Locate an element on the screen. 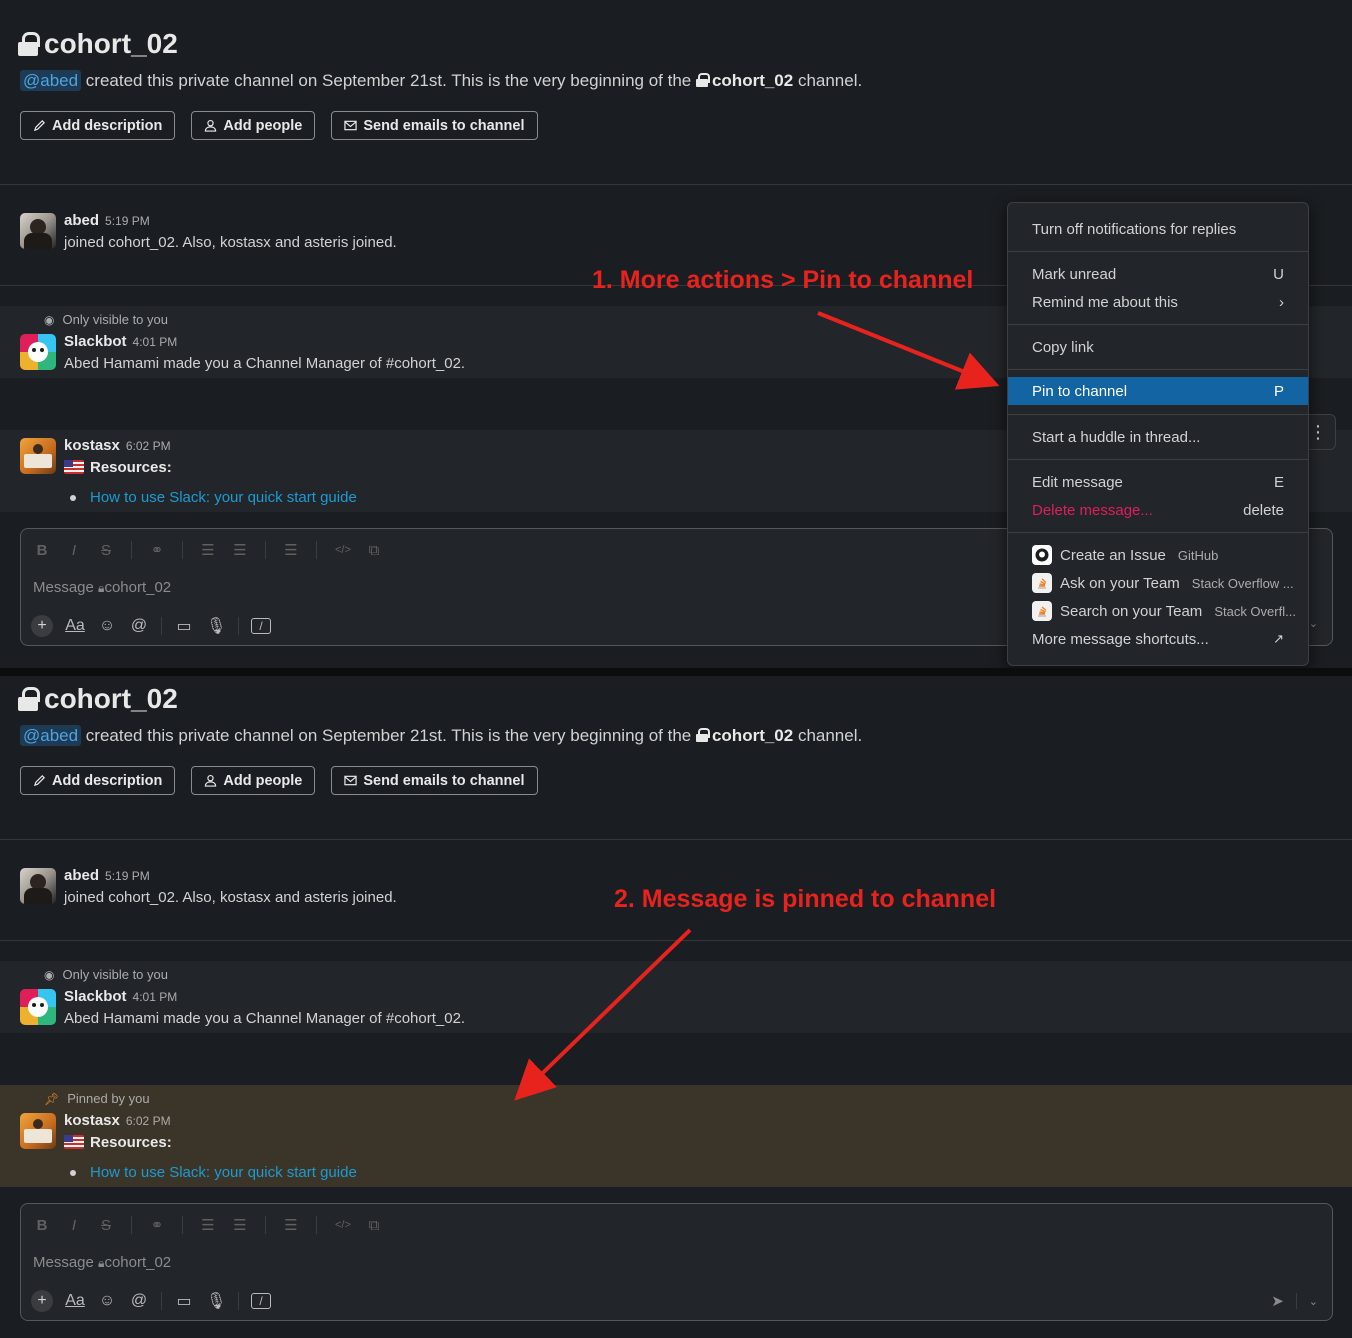 The width and height of the screenshot is (1352, 1338). send-icon: ➤ is located at coordinates (1277, 1301).